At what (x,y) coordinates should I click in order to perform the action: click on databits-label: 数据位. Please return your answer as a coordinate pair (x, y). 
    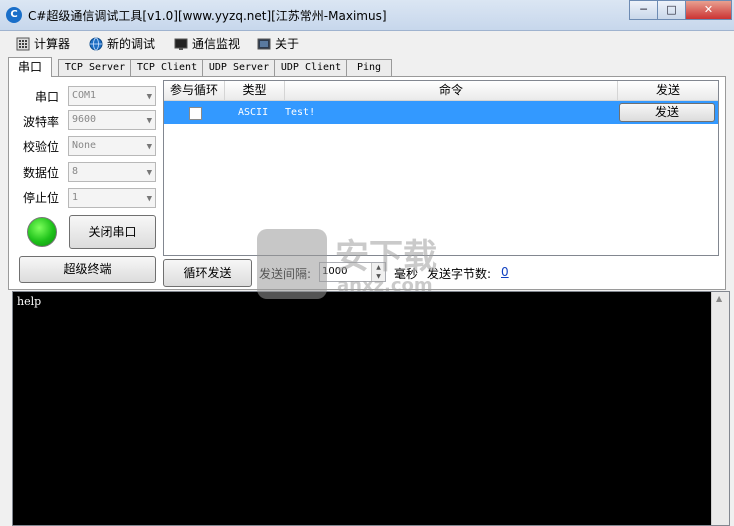
    Looking at the image, I should click on (41, 173).